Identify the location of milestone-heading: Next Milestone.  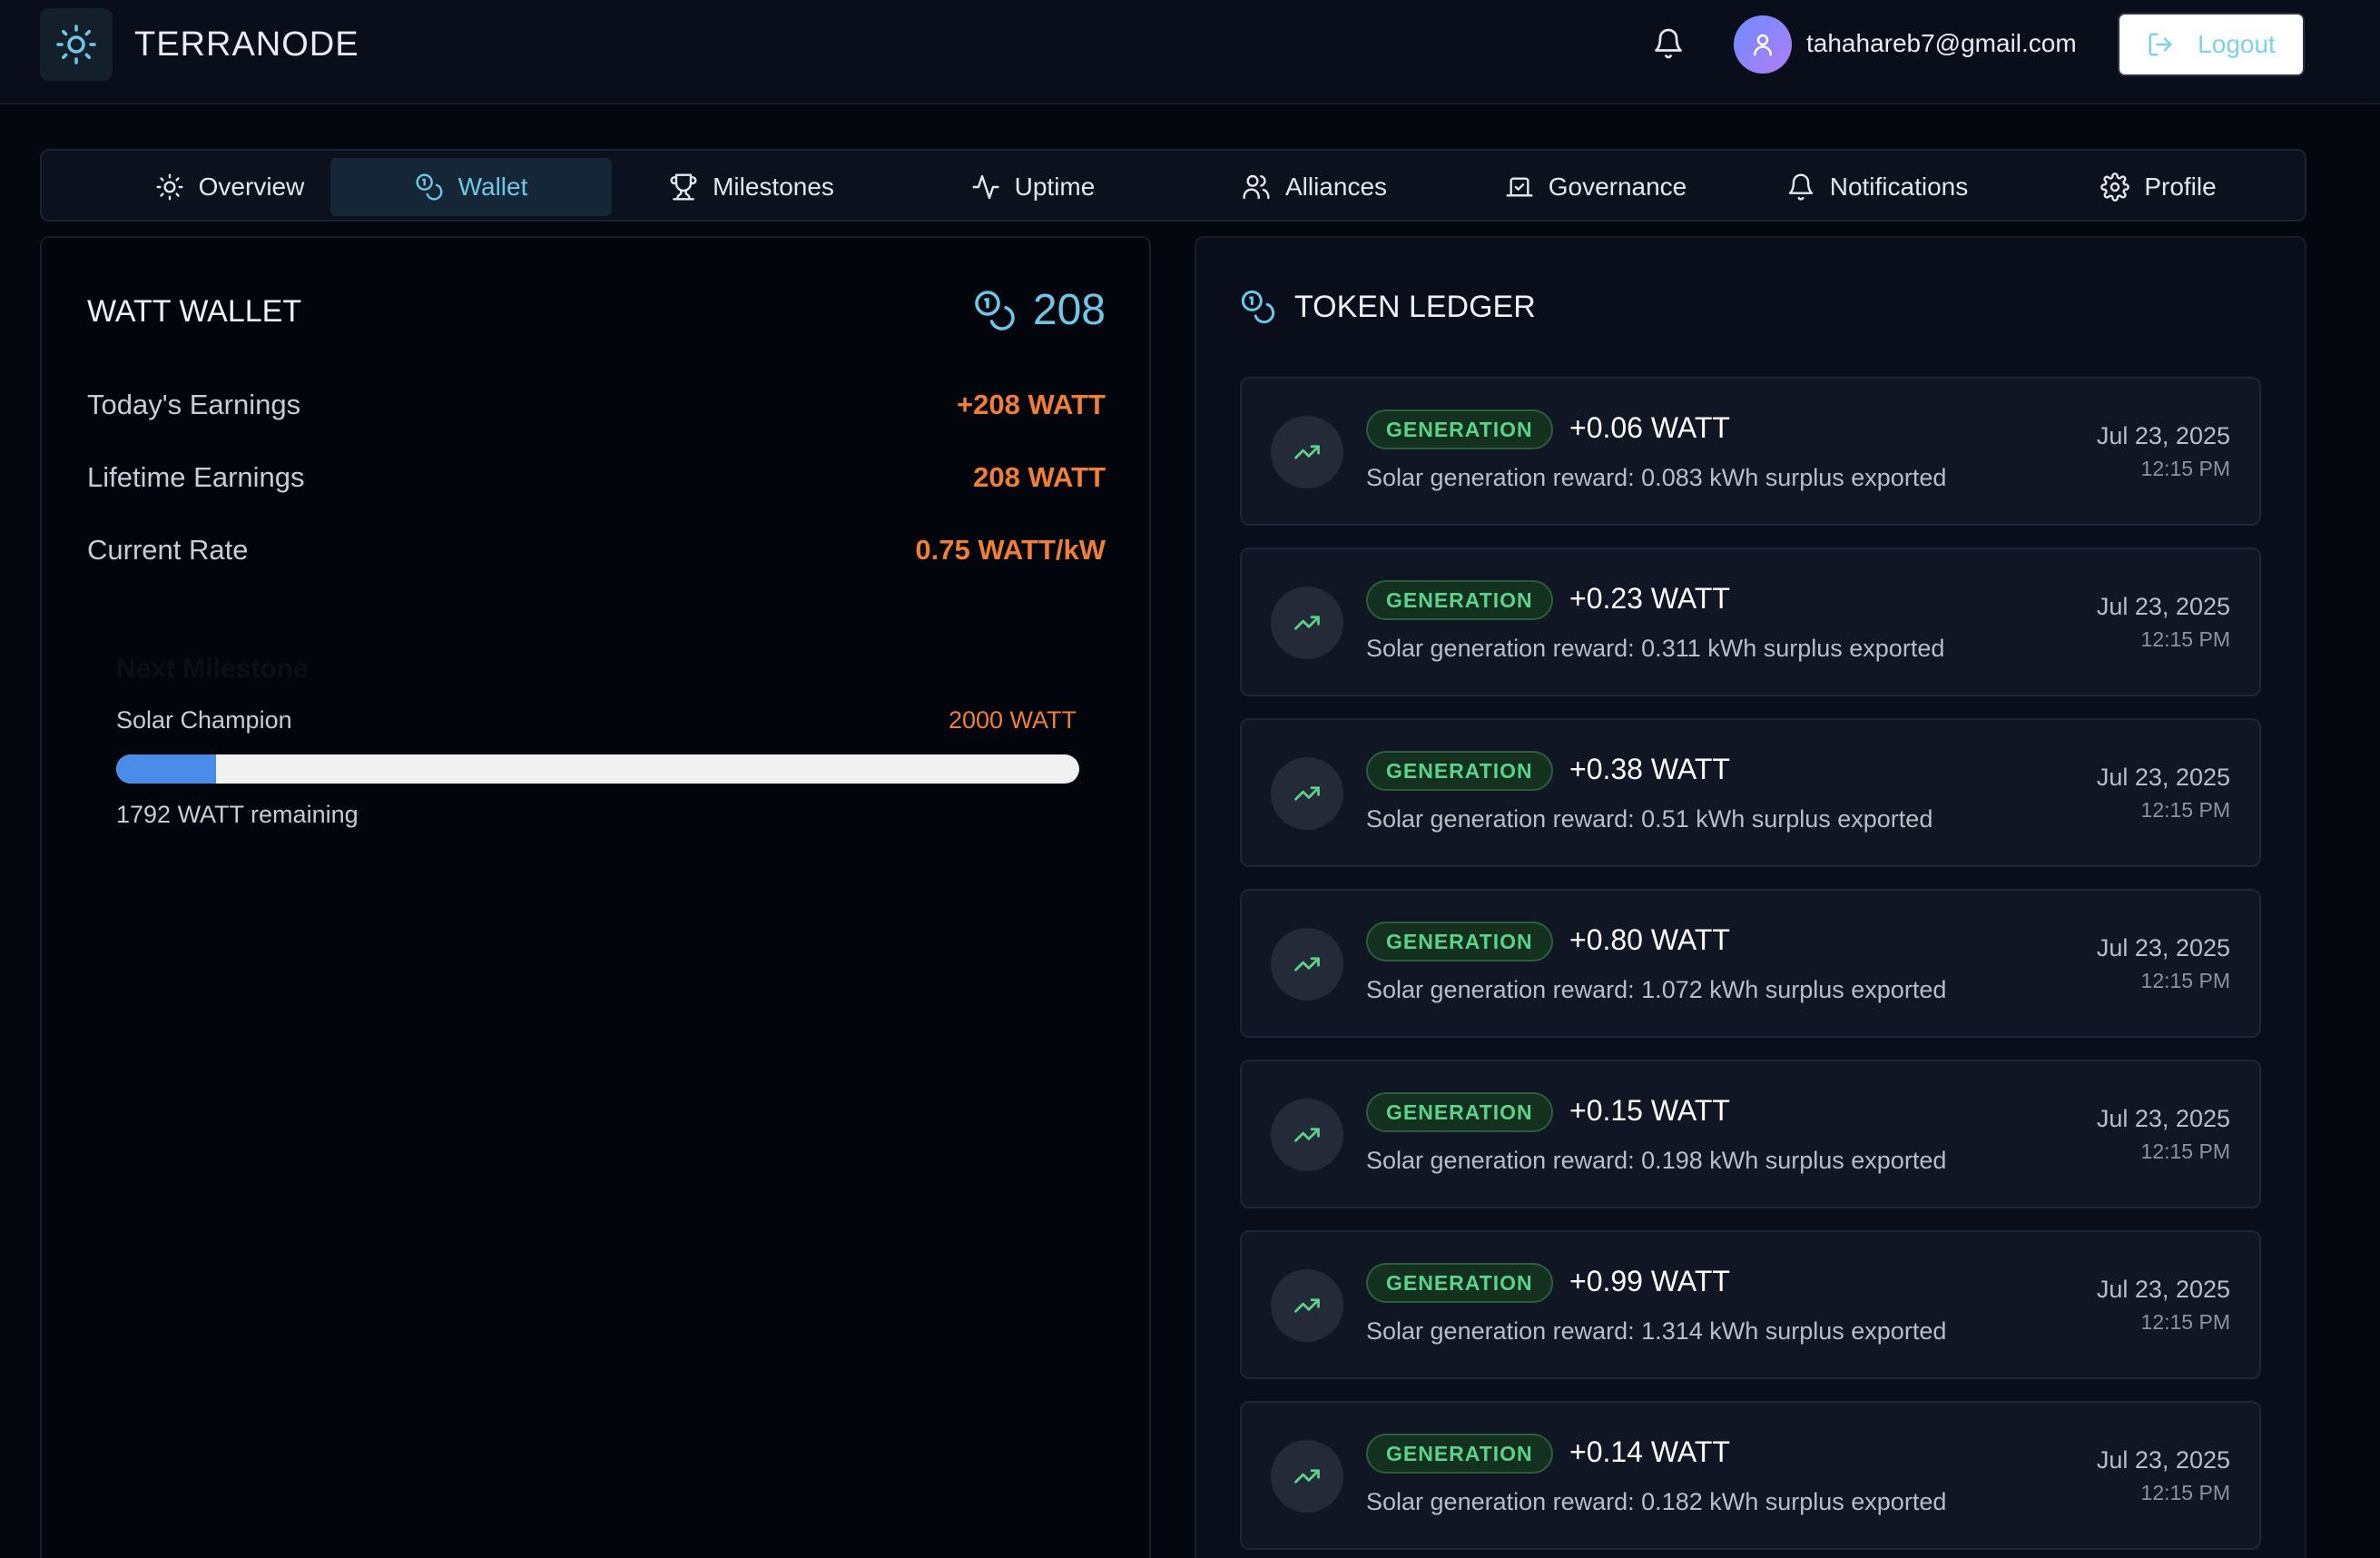
(212, 669).